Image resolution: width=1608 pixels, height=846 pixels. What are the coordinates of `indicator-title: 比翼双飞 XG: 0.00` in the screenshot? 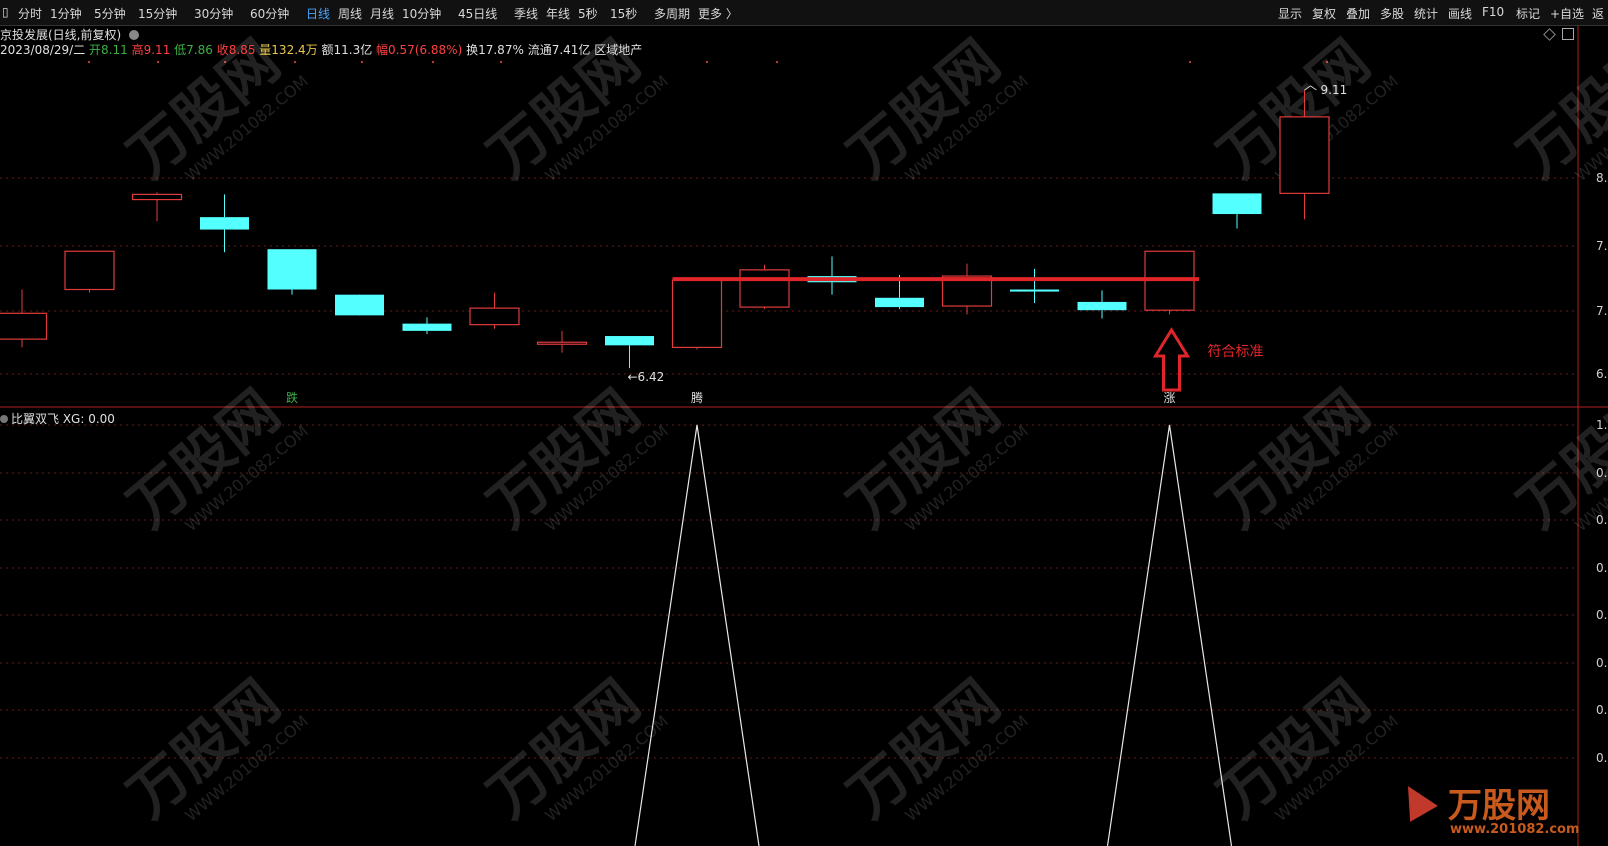 It's located at (63, 419).